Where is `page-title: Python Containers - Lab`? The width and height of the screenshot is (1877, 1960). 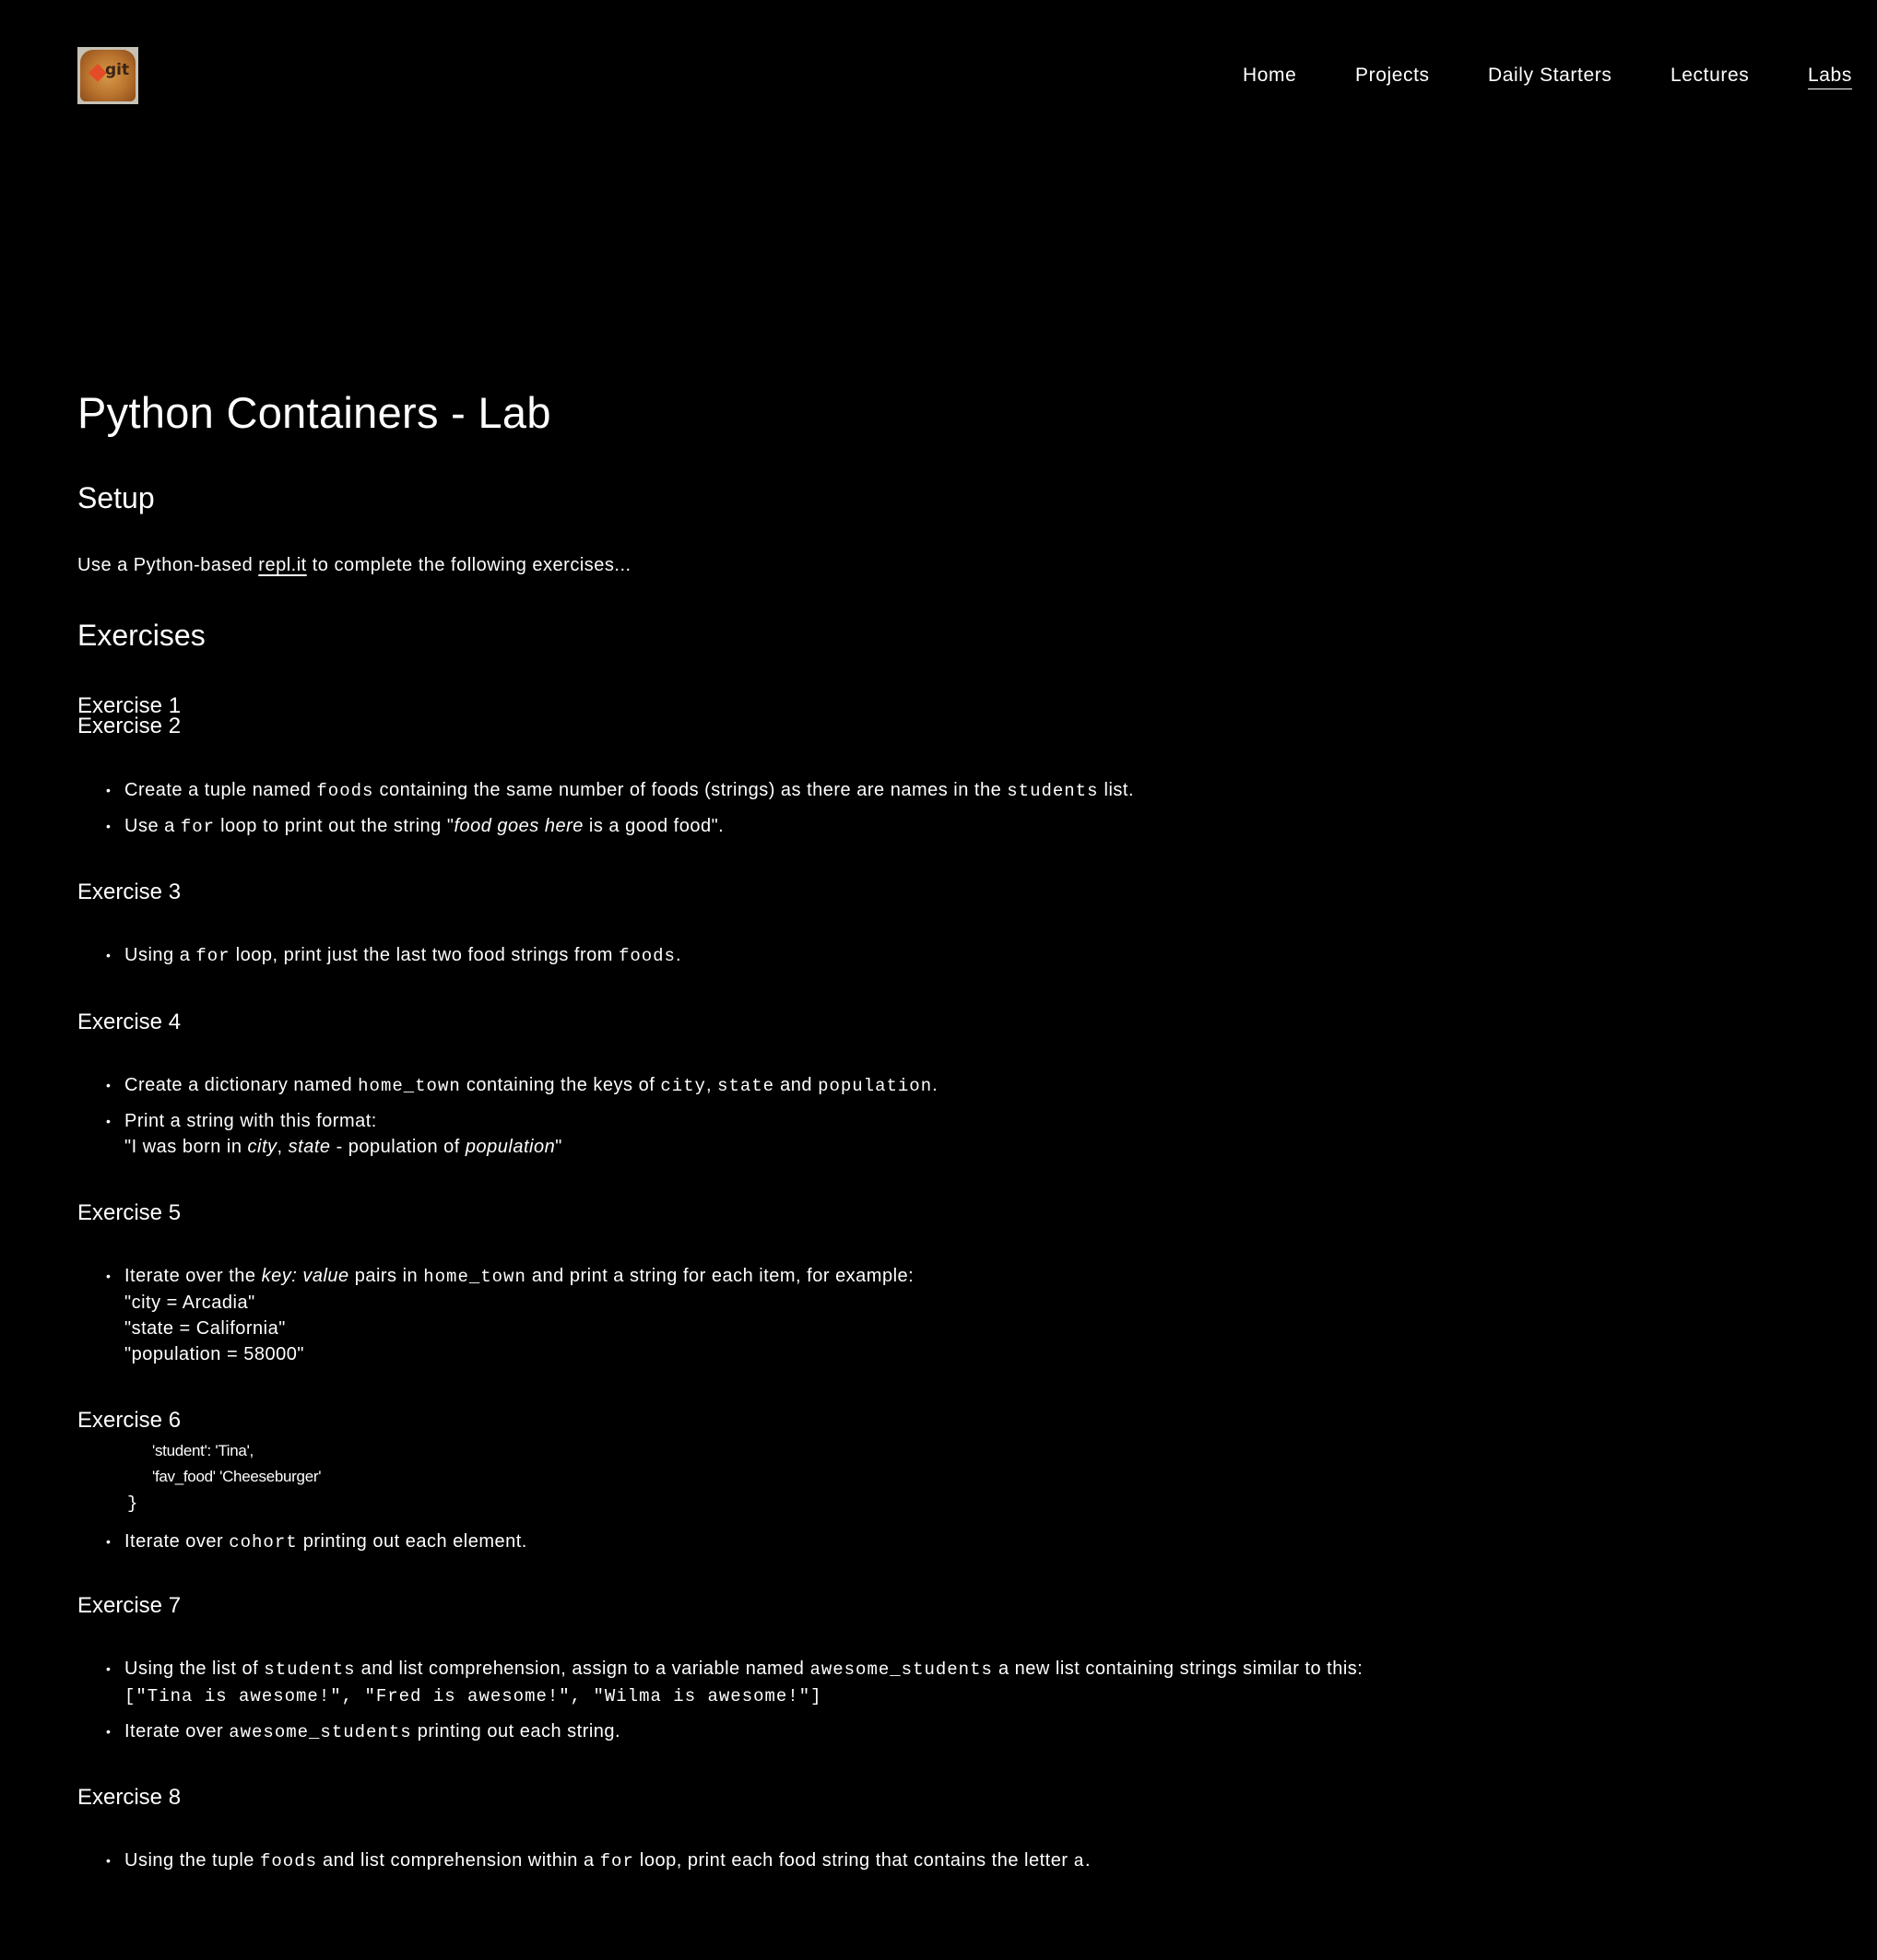
page-title: Python Containers - Lab is located at coordinates (314, 412).